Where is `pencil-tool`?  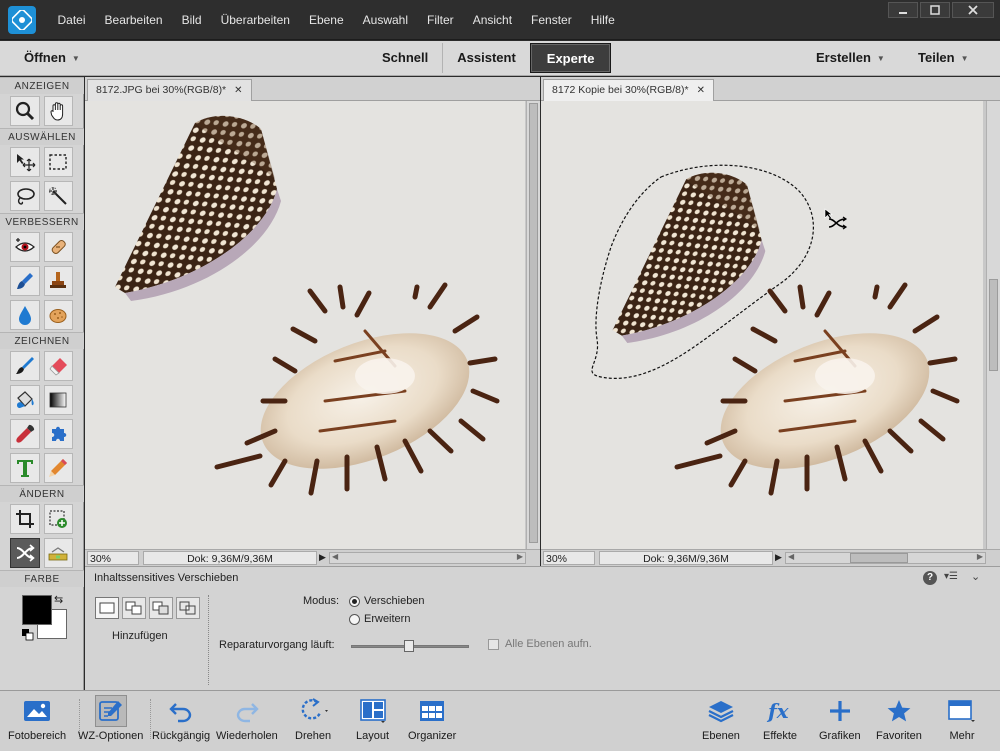
pencil-tool is located at coordinates (58, 468).